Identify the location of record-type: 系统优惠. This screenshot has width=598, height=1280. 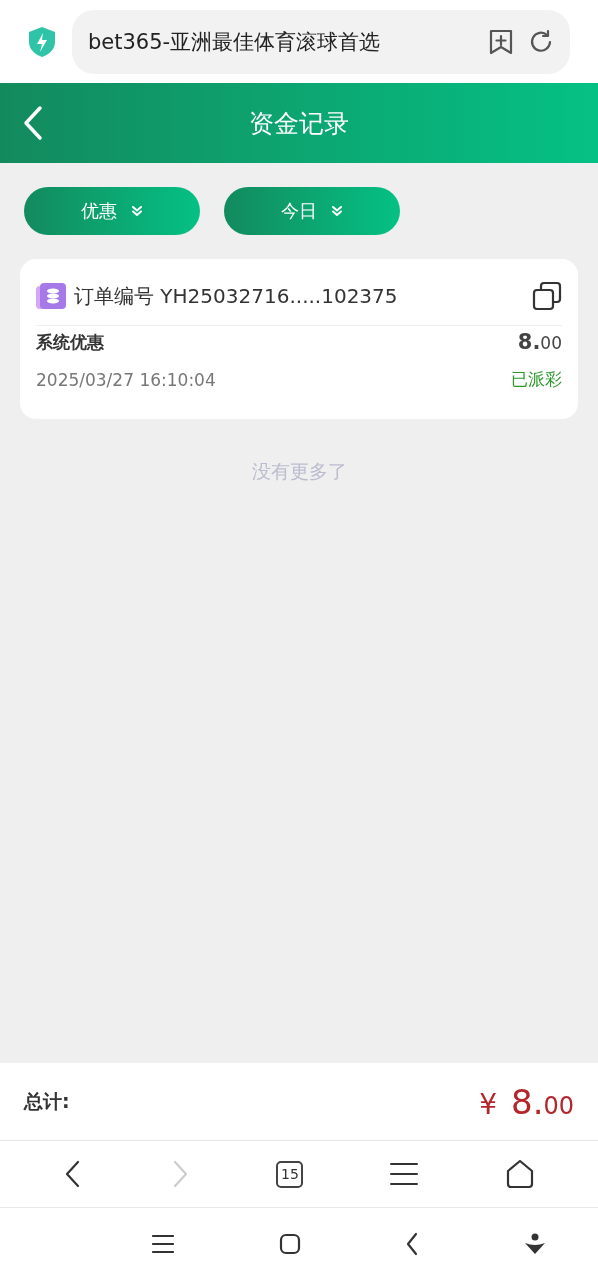
(70, 342).